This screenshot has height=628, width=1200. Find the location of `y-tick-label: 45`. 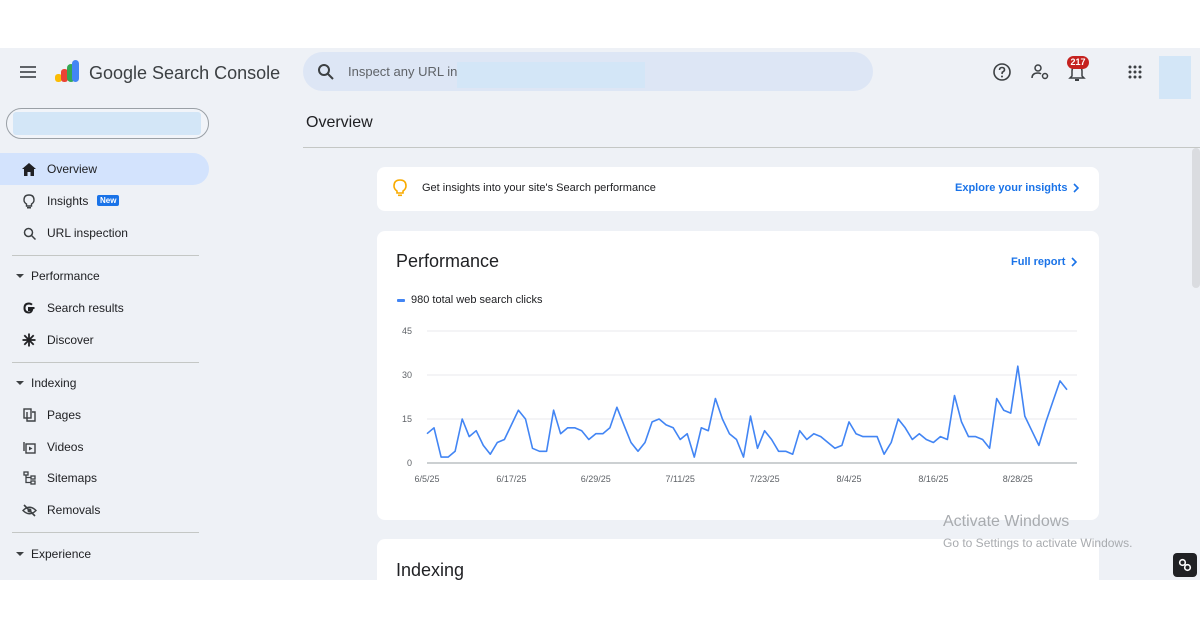

y-tick-label: 45 is located at coordinates (407, 331).